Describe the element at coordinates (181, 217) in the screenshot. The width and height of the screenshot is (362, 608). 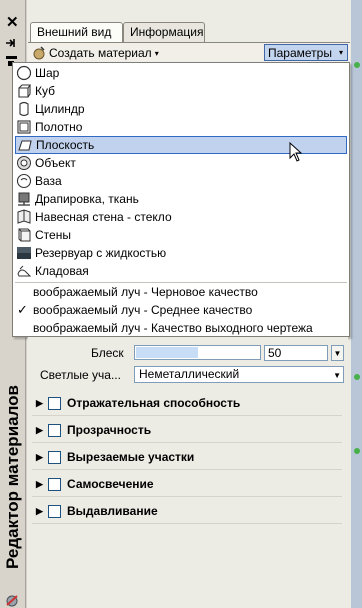
I see `menu-item-curtain-wall: Навесная стена - стекло` at that location.